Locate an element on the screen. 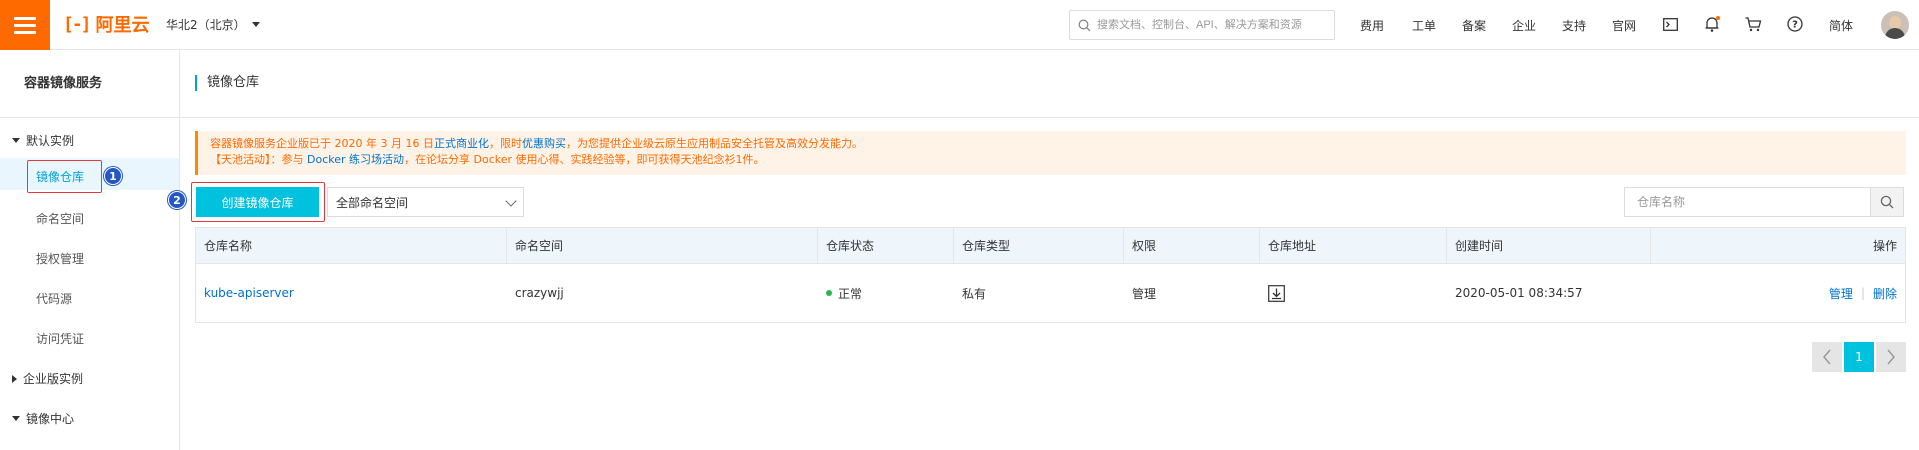 The height and width of the screenshot is (450, 1919). chevron-down-icon is located at coordinates (511, 201).